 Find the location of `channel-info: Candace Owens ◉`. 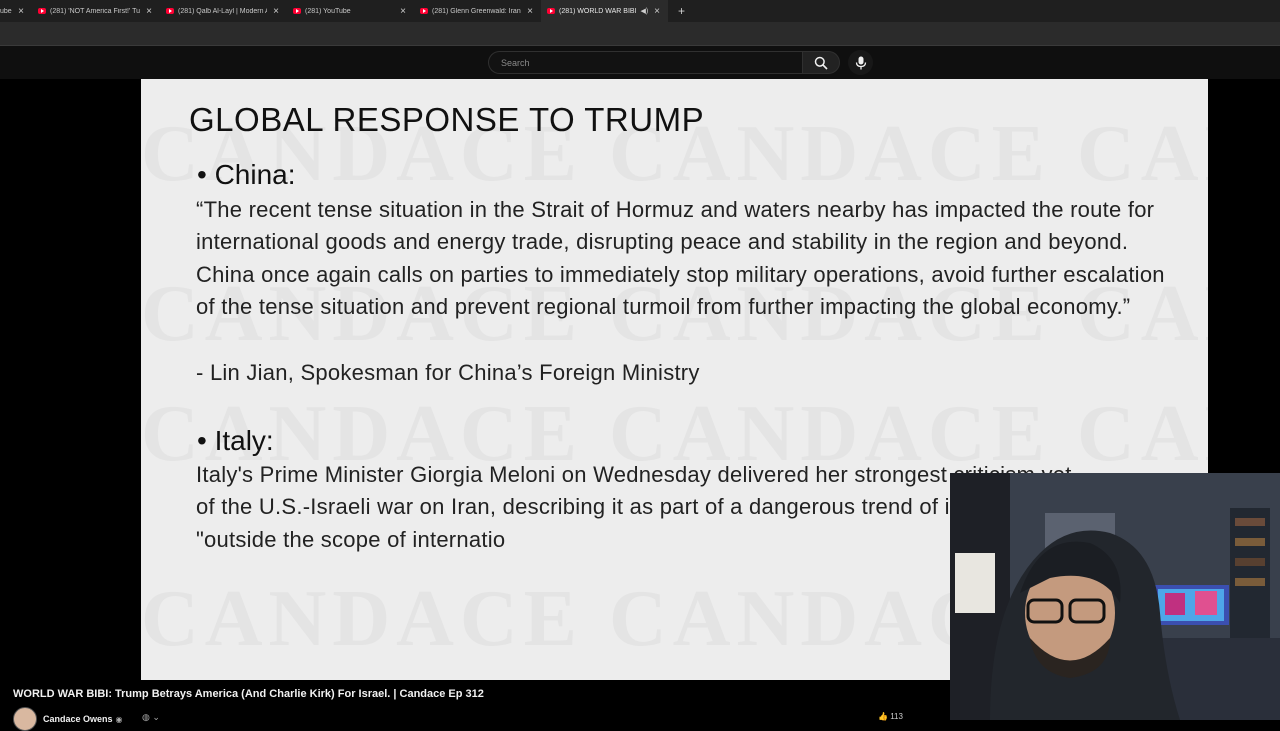

channel-info: Candace Owens ◉ is located at coordinates (68, 719).